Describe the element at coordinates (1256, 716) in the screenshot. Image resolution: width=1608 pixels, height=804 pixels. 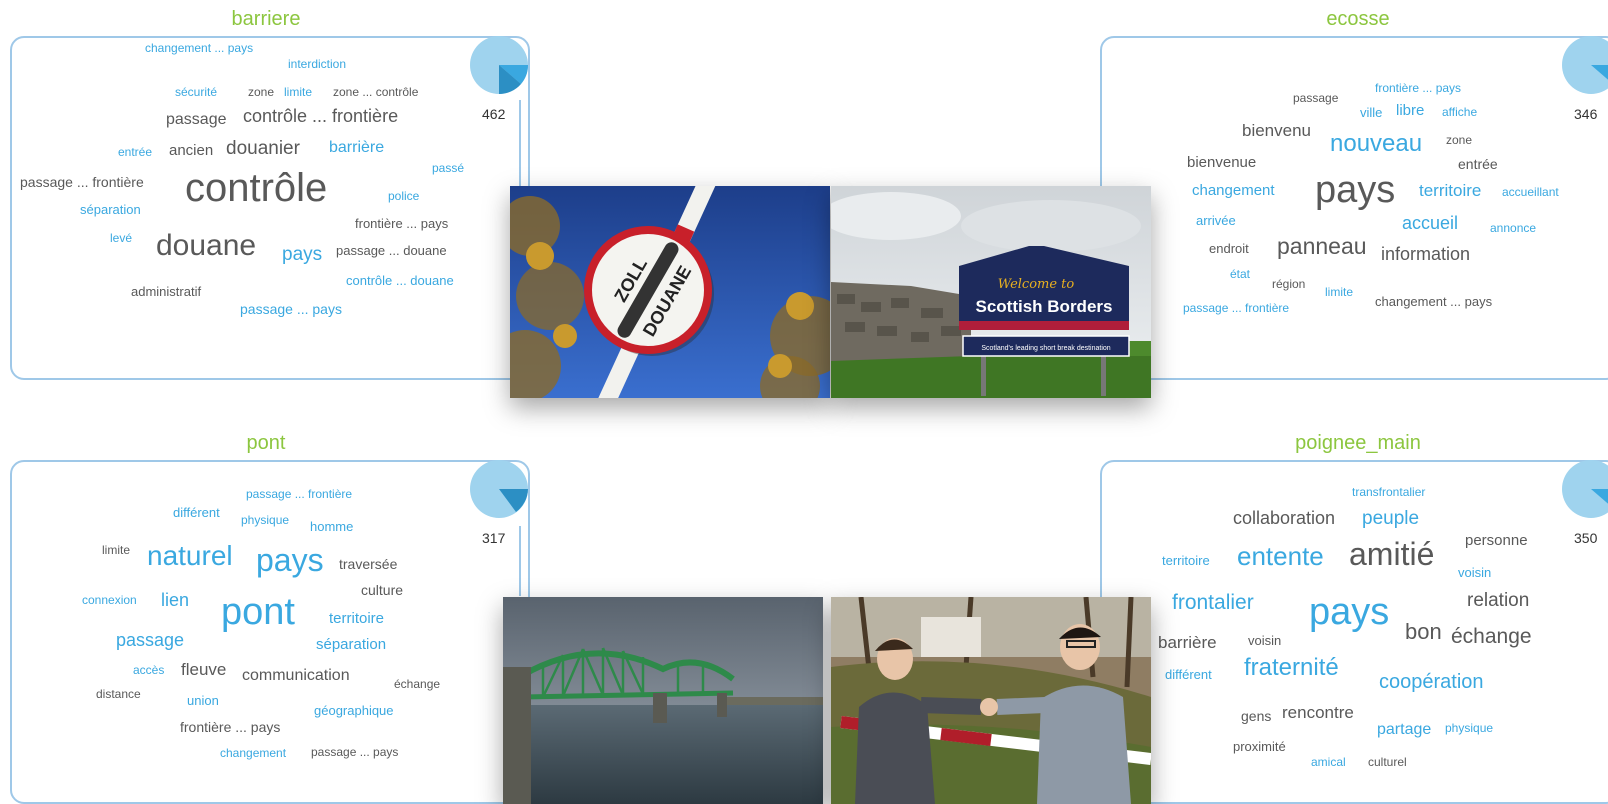
I see `wordcloud-word: gens` at that location.